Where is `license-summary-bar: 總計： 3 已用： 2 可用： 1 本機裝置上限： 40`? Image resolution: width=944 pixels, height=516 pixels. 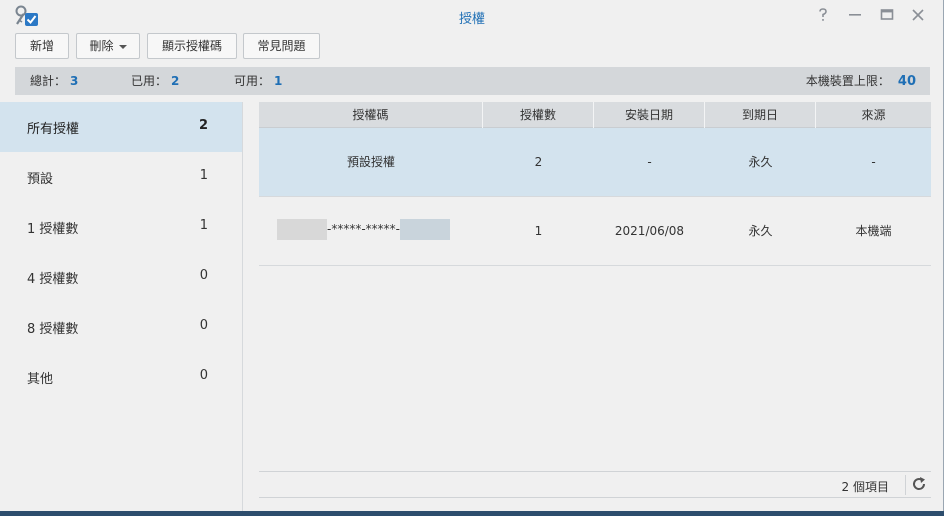 license-summary-bar: 總計： 3 已用： 2 可用： 1 本機裝置上限： 40 is located at coordinates (472, 81).